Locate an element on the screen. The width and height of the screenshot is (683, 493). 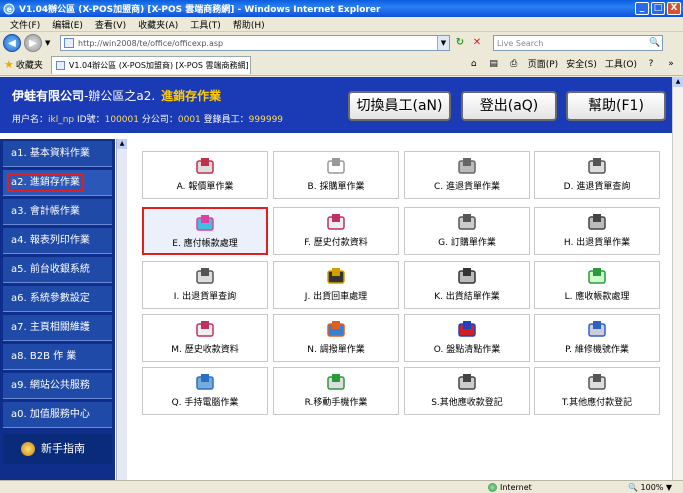
sidebar-item-a7: a7. 主頁相關維護 is located at coordinates (57, 328).